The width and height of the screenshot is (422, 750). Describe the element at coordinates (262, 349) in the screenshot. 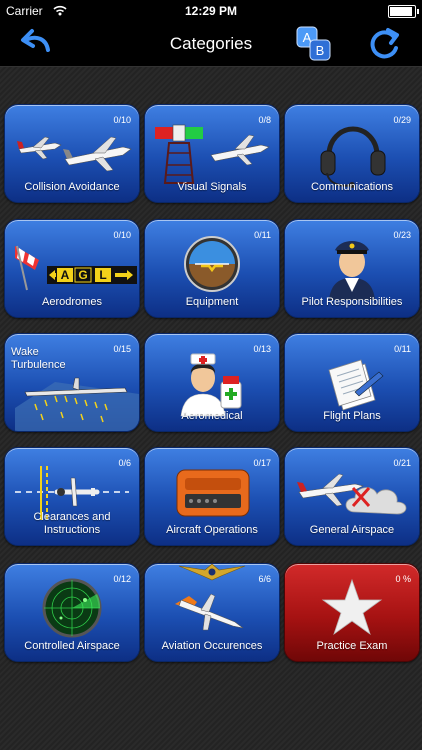

I see `progress-count: 0/13` at that location.